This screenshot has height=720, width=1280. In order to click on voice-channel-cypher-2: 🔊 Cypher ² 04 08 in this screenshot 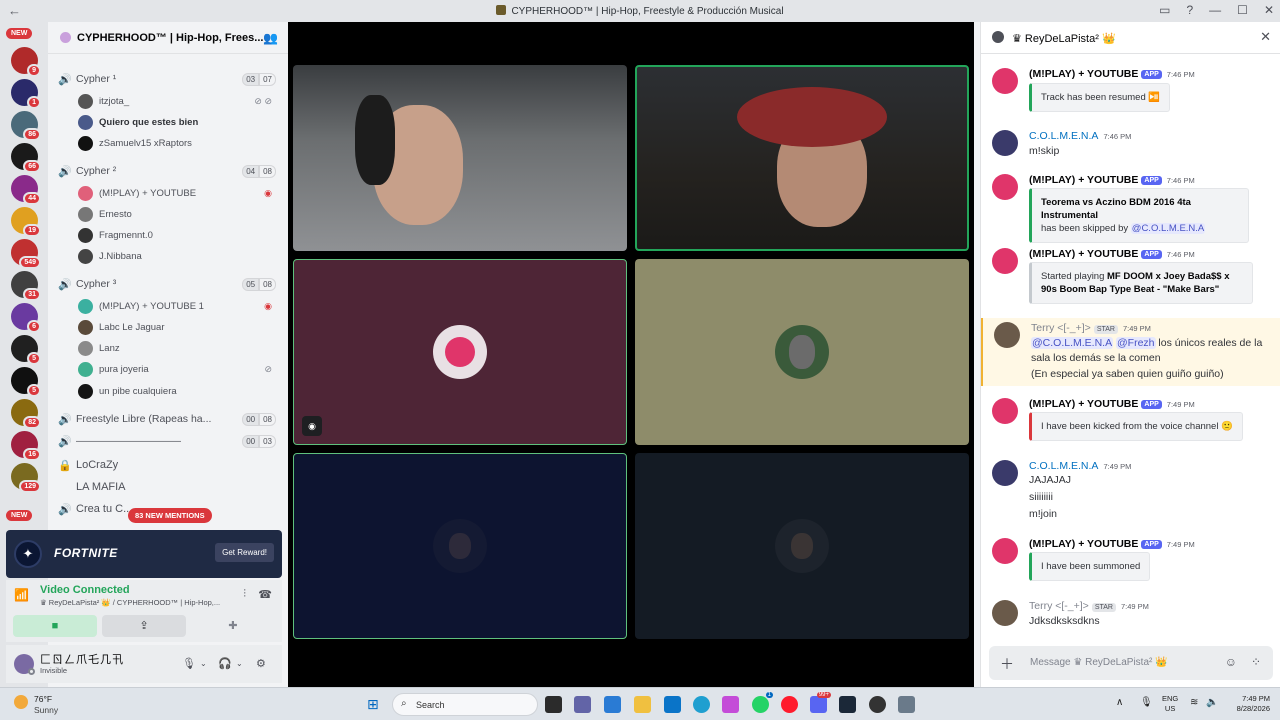, I will do `click(169, 171)`.